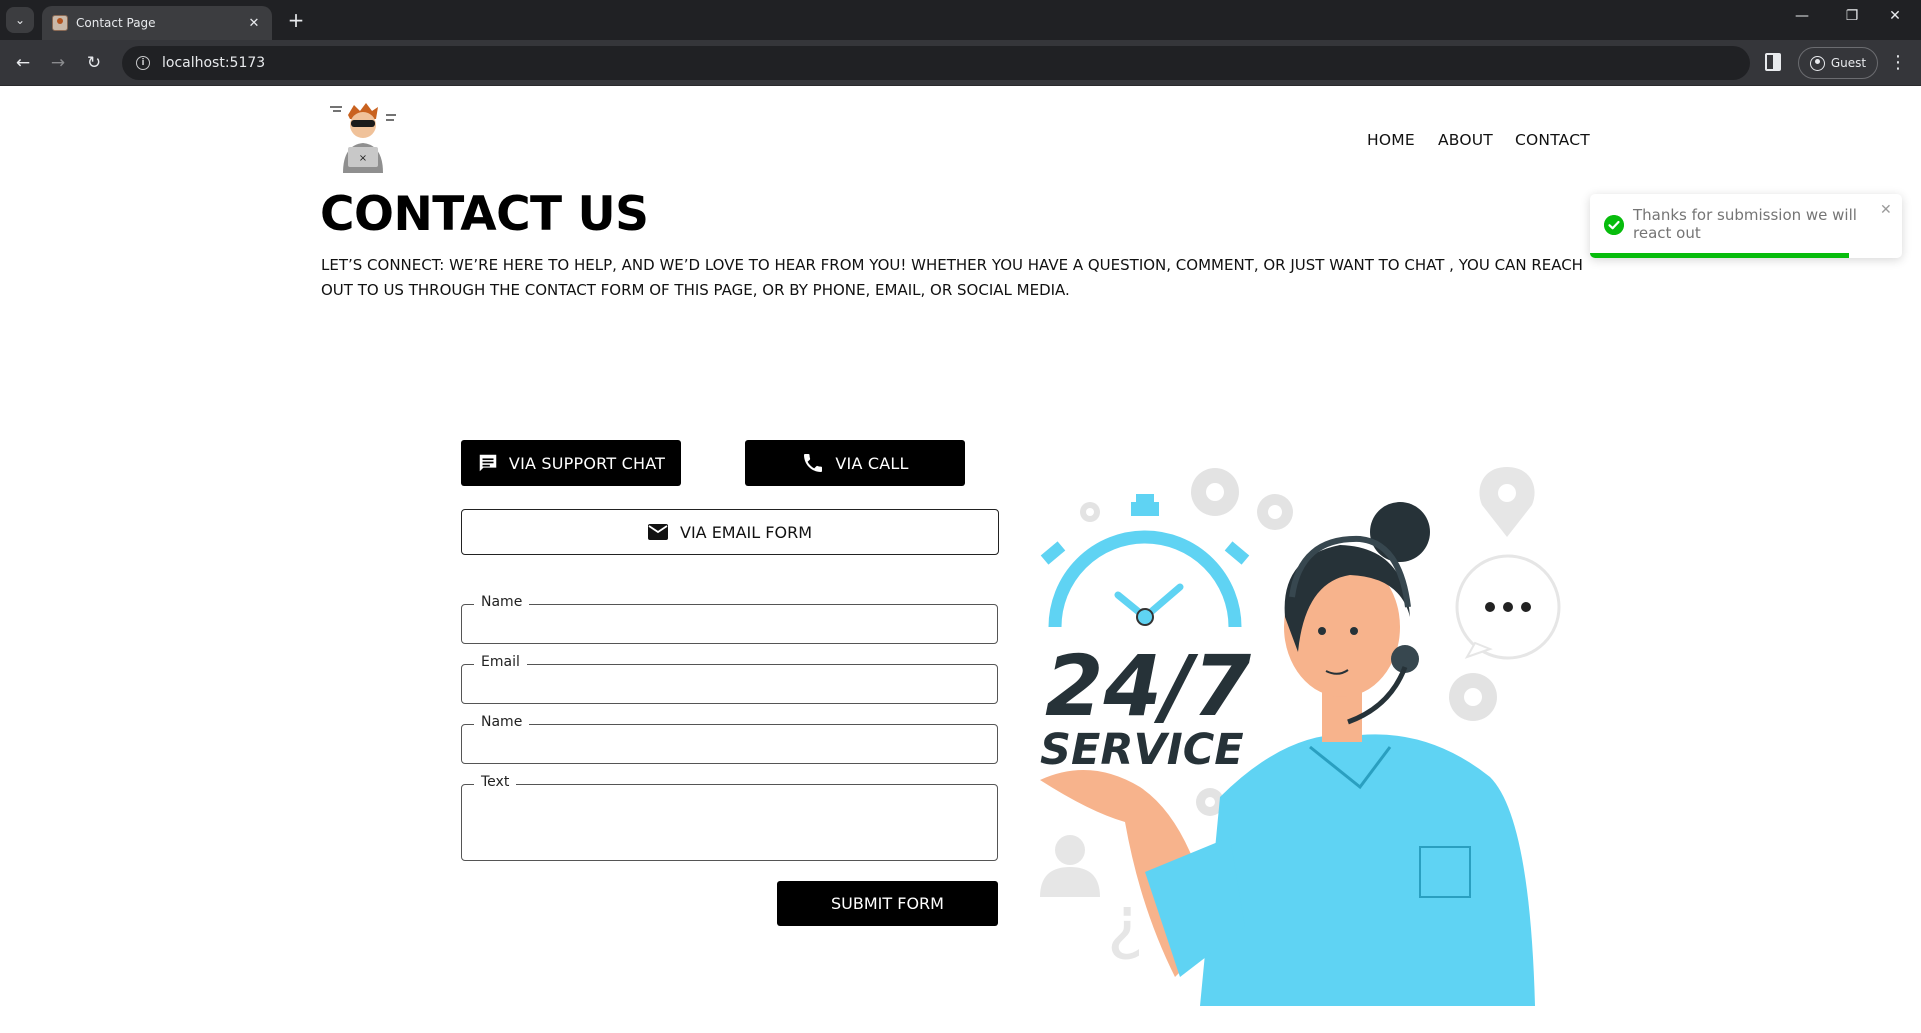  Describe the element at coordinates (502, 602) in the screenshot. I see `name-field-label: Name` at that location.